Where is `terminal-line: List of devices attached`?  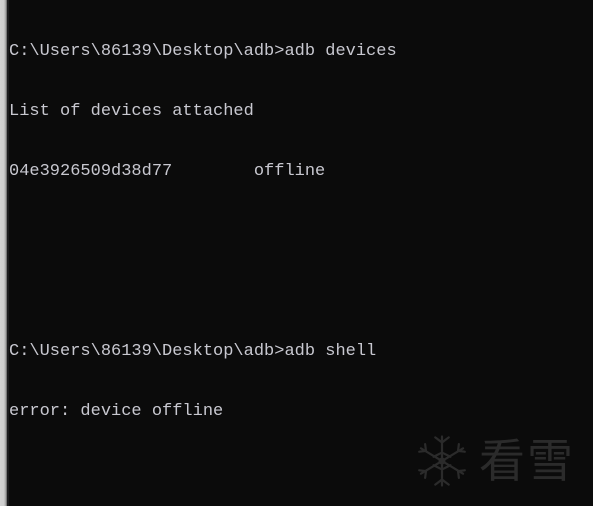
terminal-line: List of devices attached is located at coordinates (131, 111).